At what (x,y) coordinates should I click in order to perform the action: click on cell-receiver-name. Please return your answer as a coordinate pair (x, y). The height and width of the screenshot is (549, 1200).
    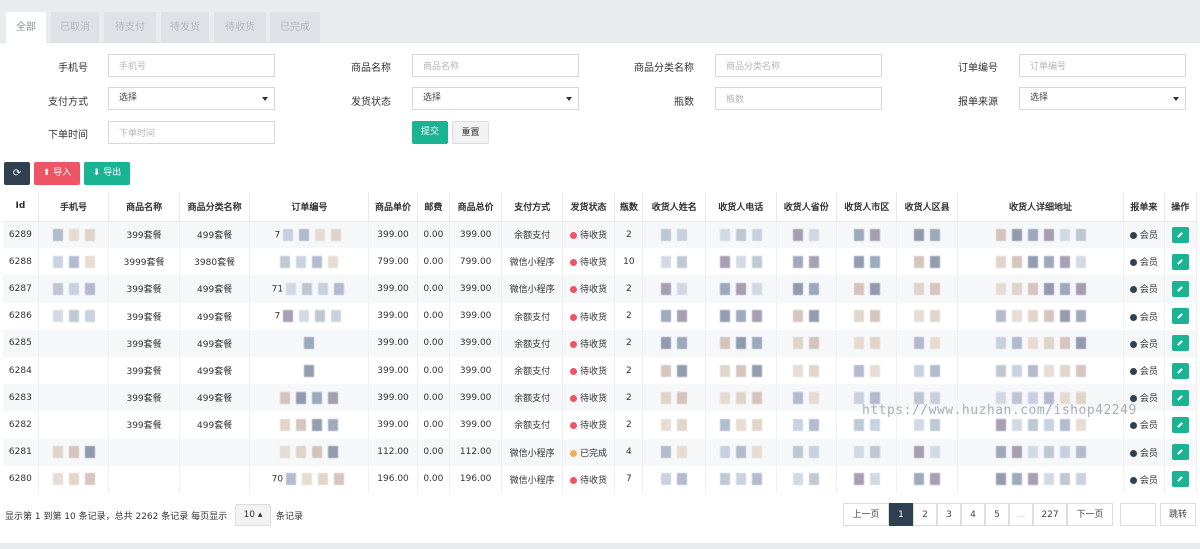
    Looking at the image, I should click on (674, 235).